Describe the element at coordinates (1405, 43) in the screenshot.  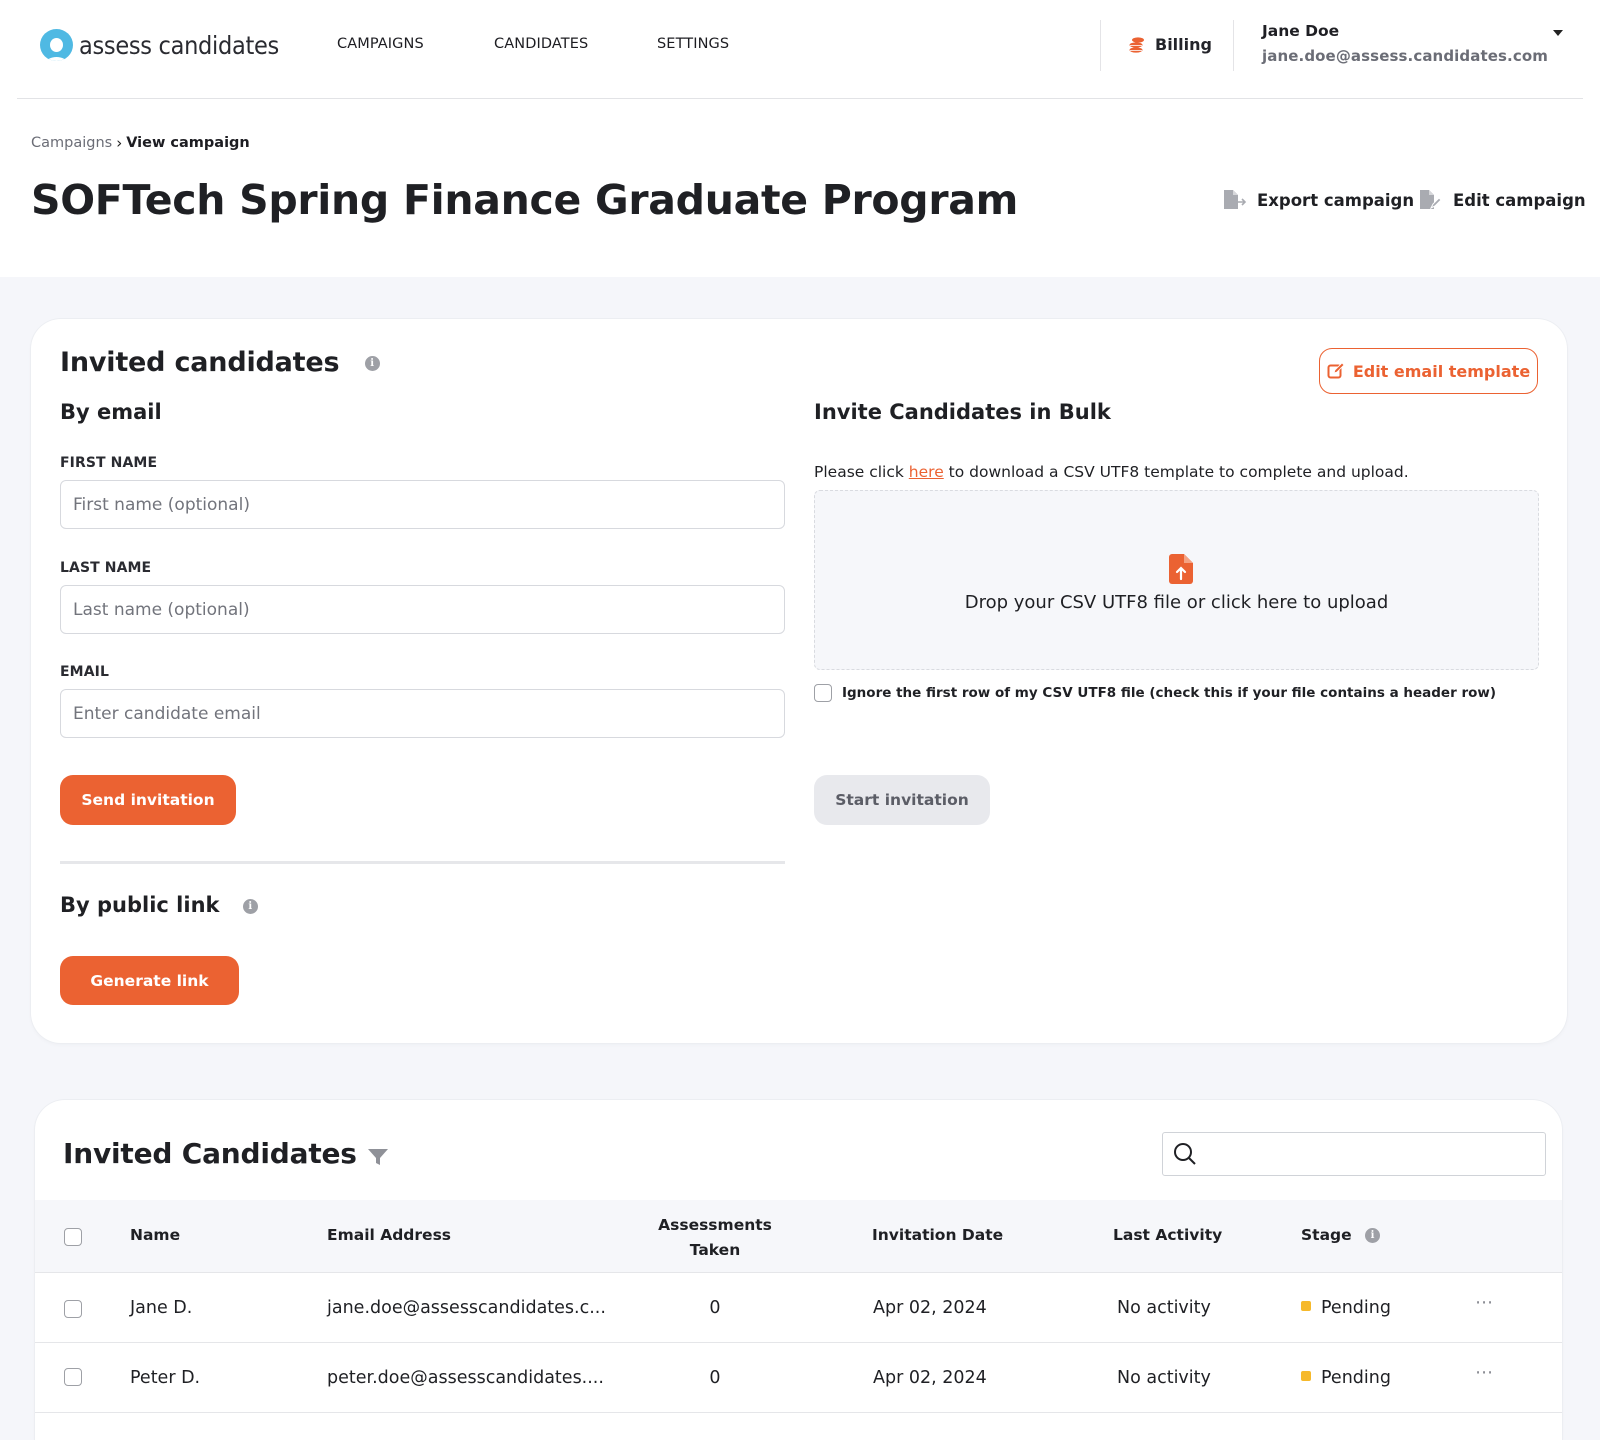
I see `user-menu: Jane Doe jane.doe@assess.candidates.com` at that location.